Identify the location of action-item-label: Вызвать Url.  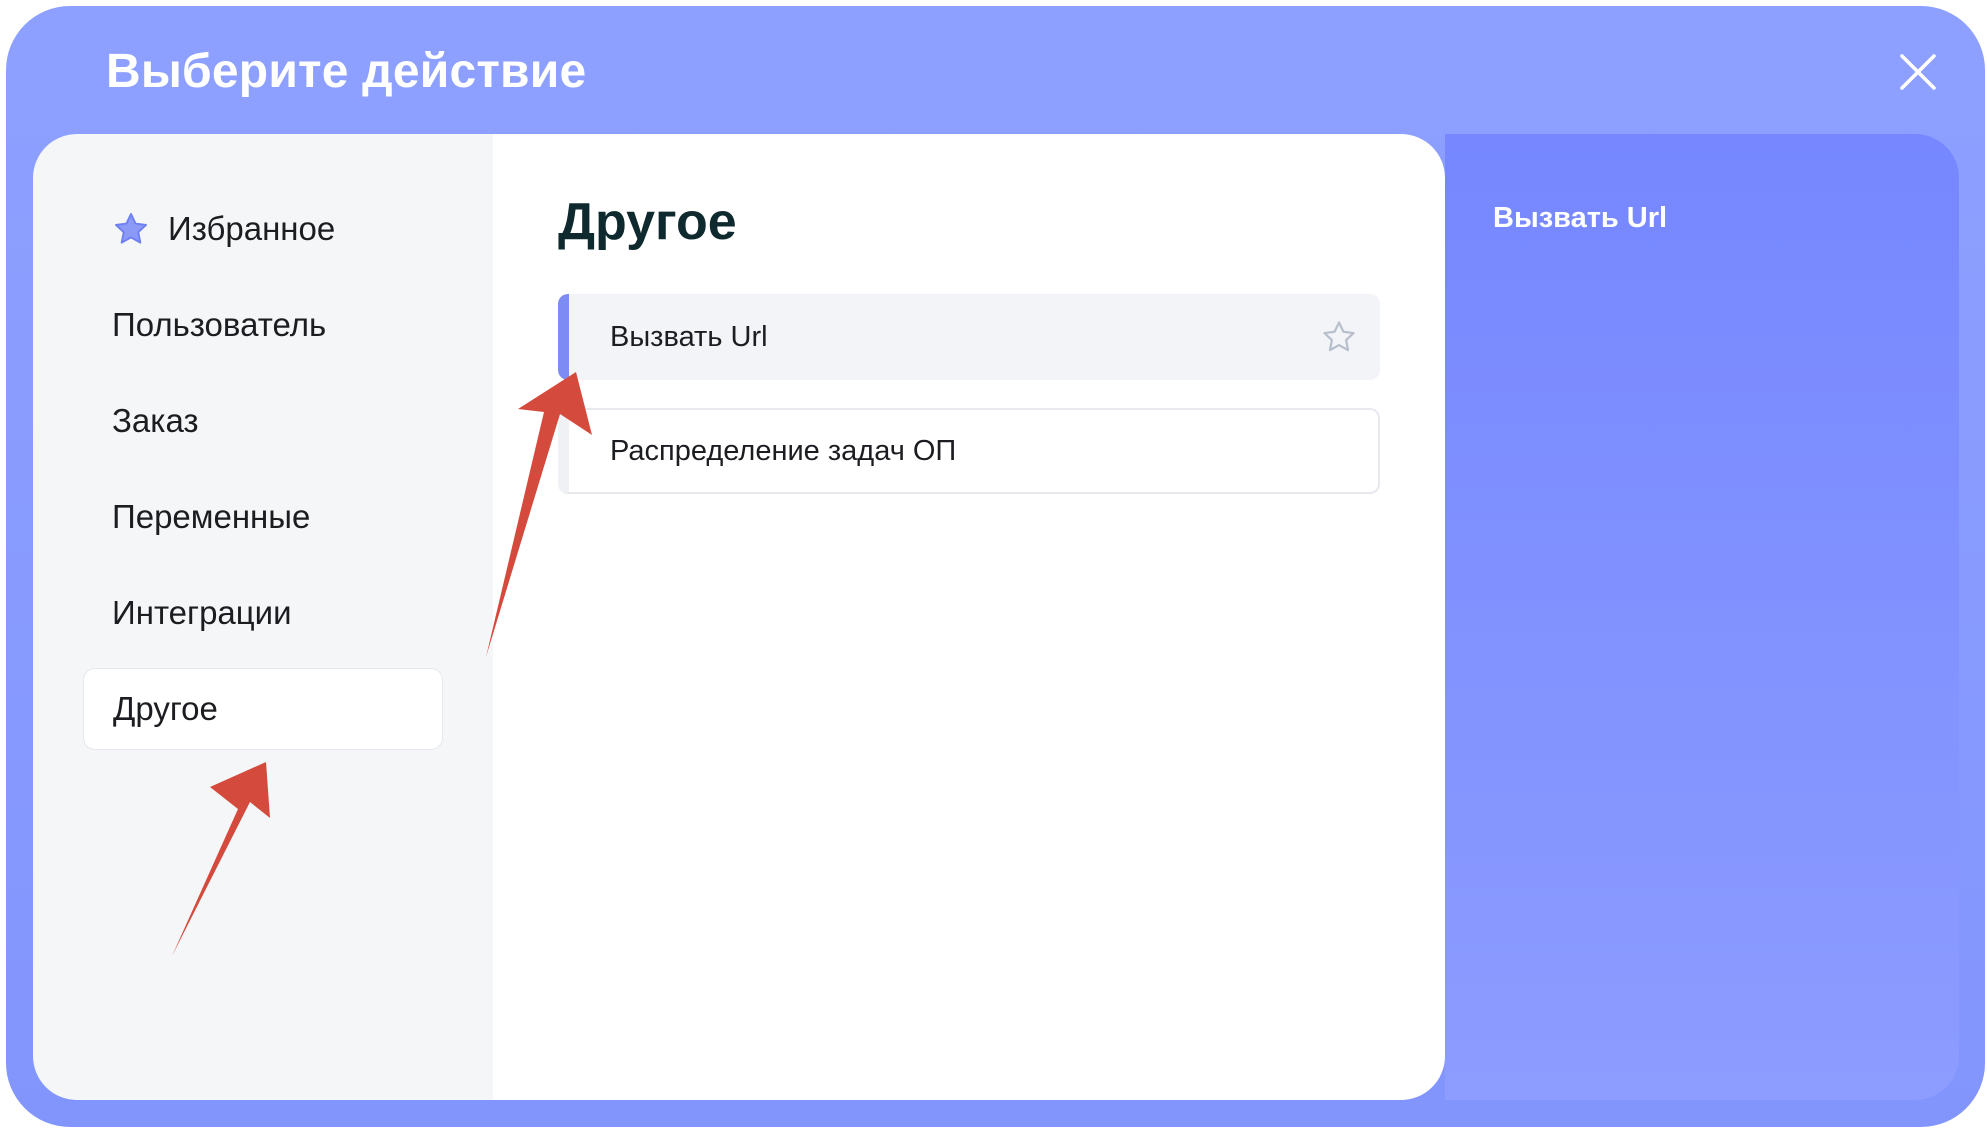
(689, 336).